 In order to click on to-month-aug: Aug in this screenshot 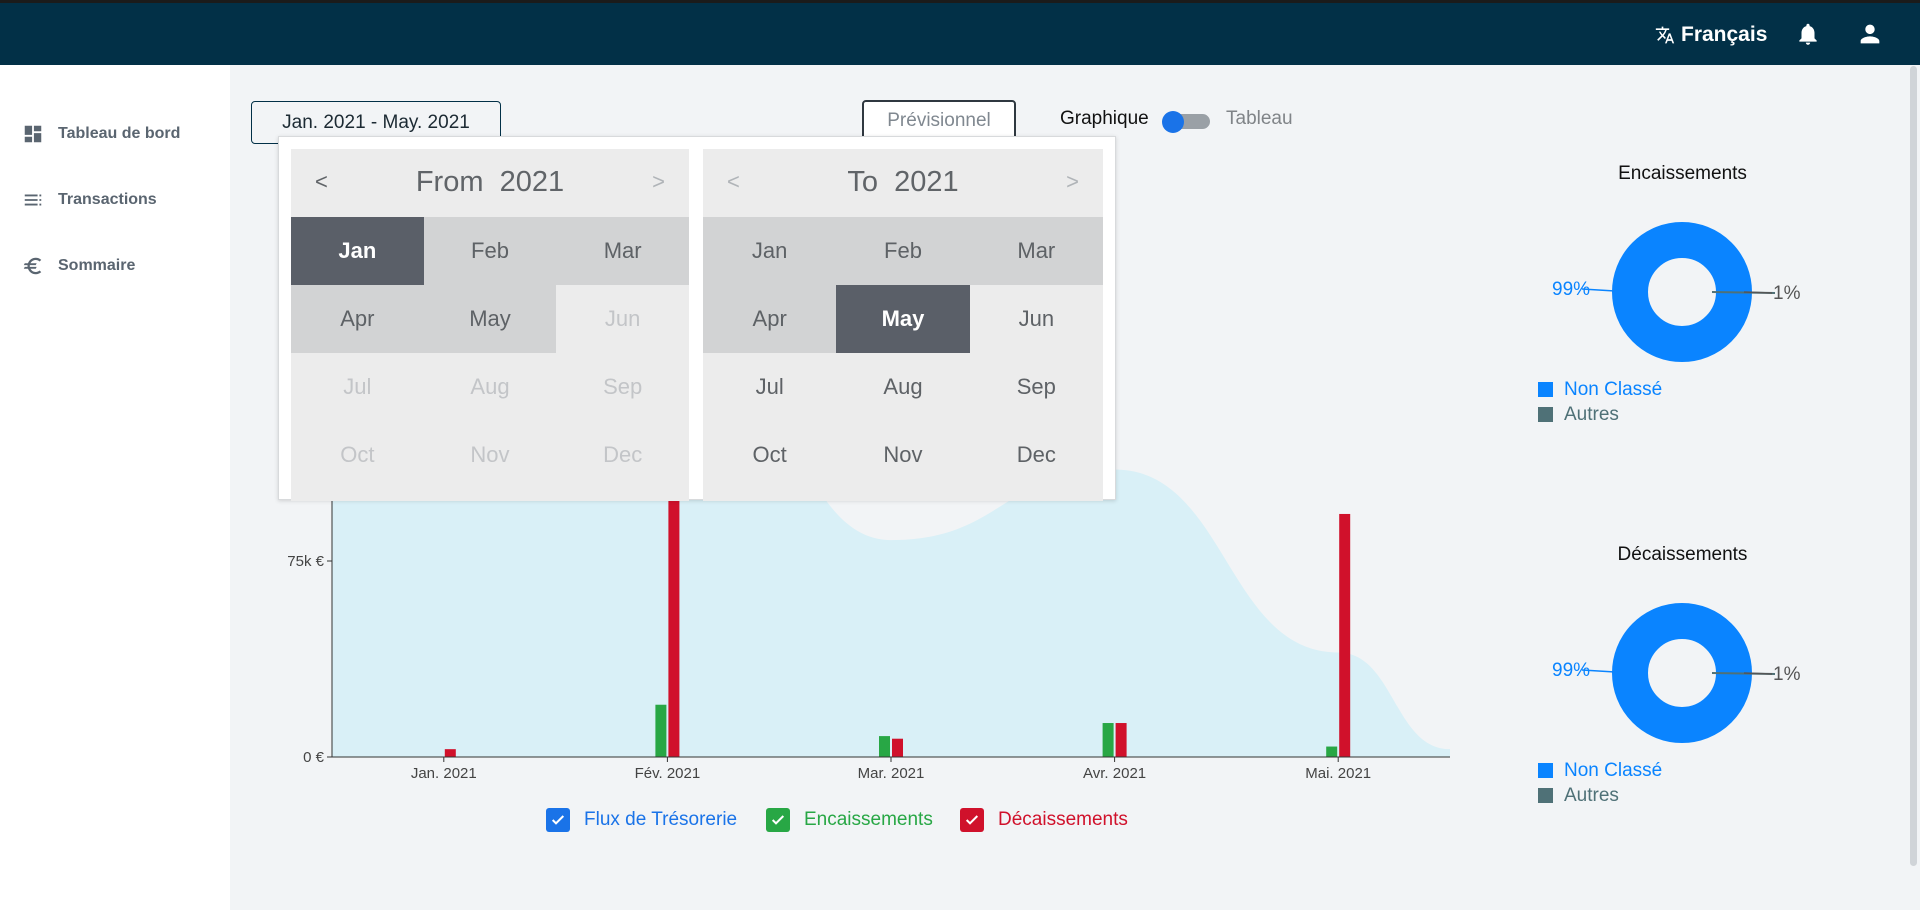, I will do `click(902, 387)`.